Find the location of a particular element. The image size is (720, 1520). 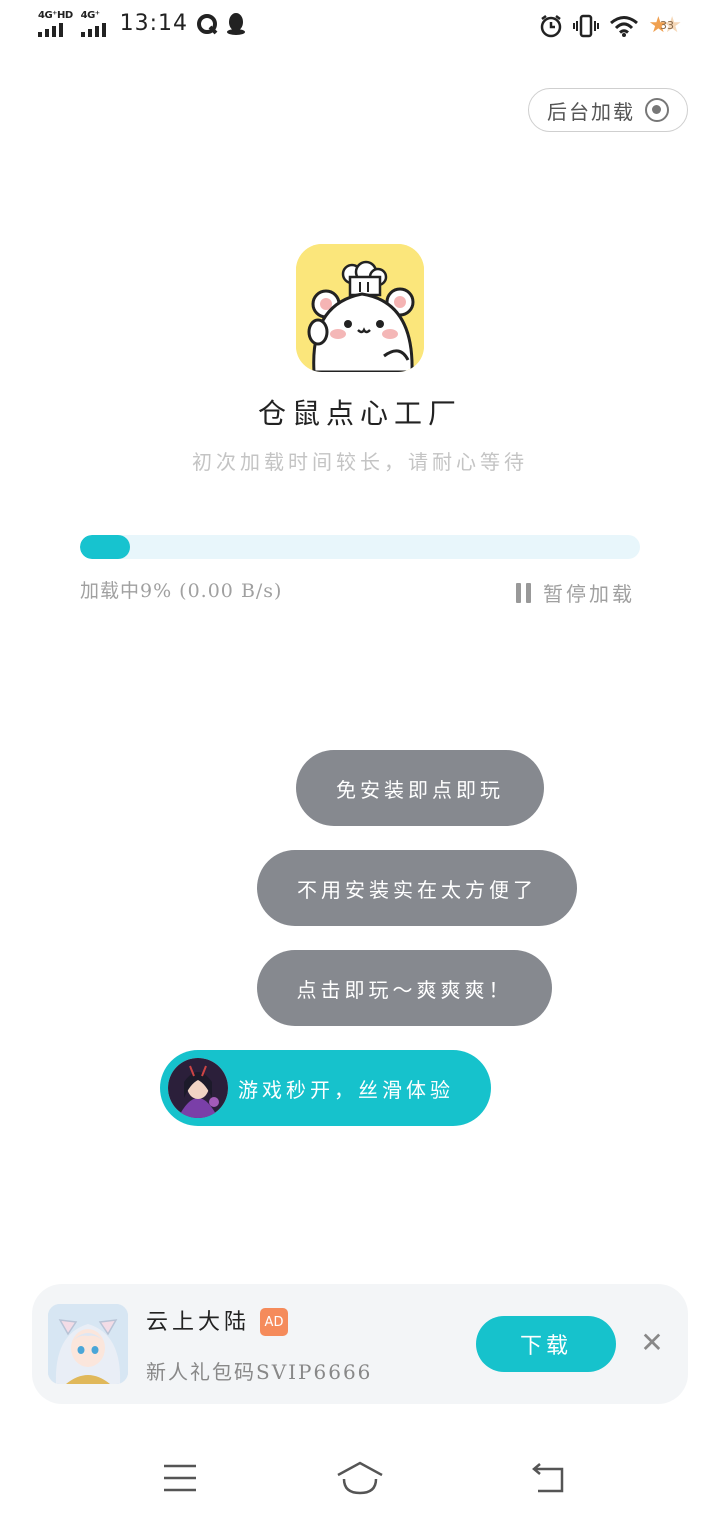

pause-icon is located at coordinates (523, 592).